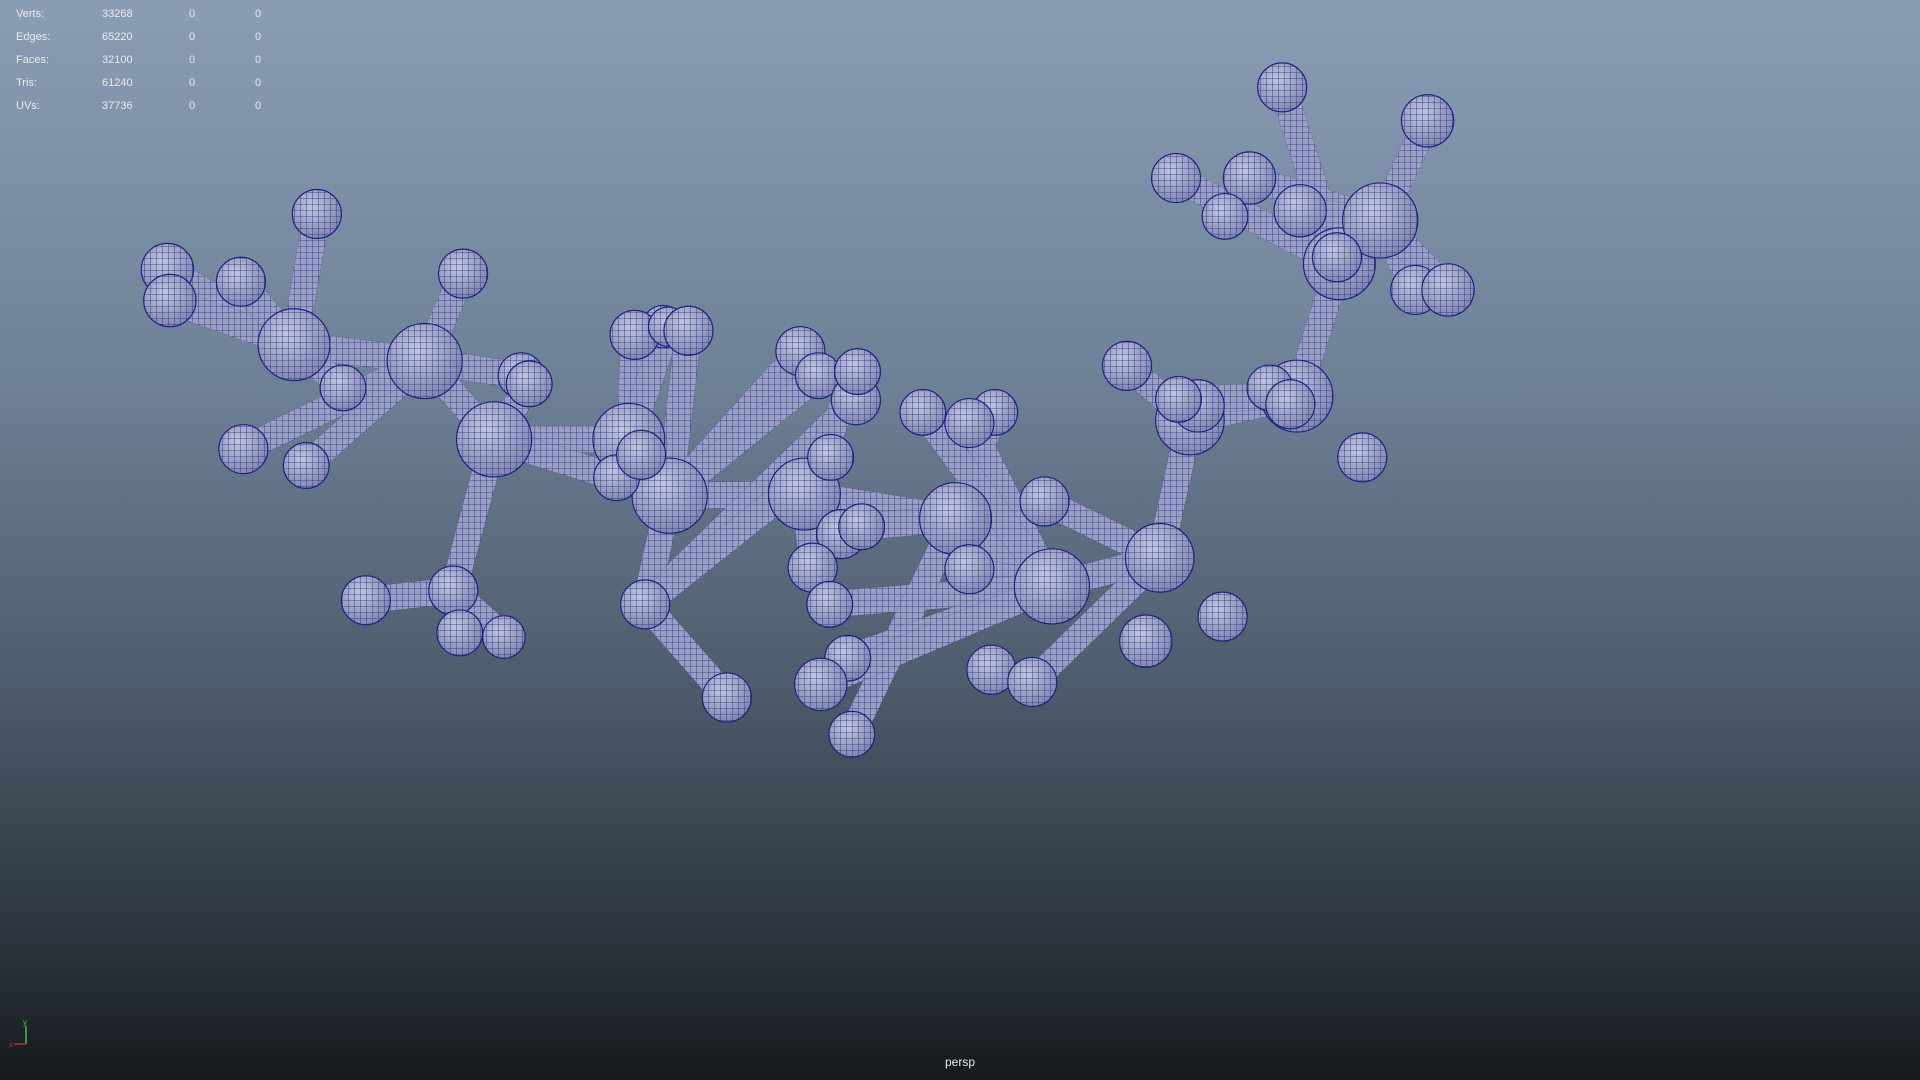 The image size is (1920, 1080). Describe the element at coordinates (155, 105) in the screenshot. I see `hud-row-uvs: UVs: 37736 0 0` at that location.